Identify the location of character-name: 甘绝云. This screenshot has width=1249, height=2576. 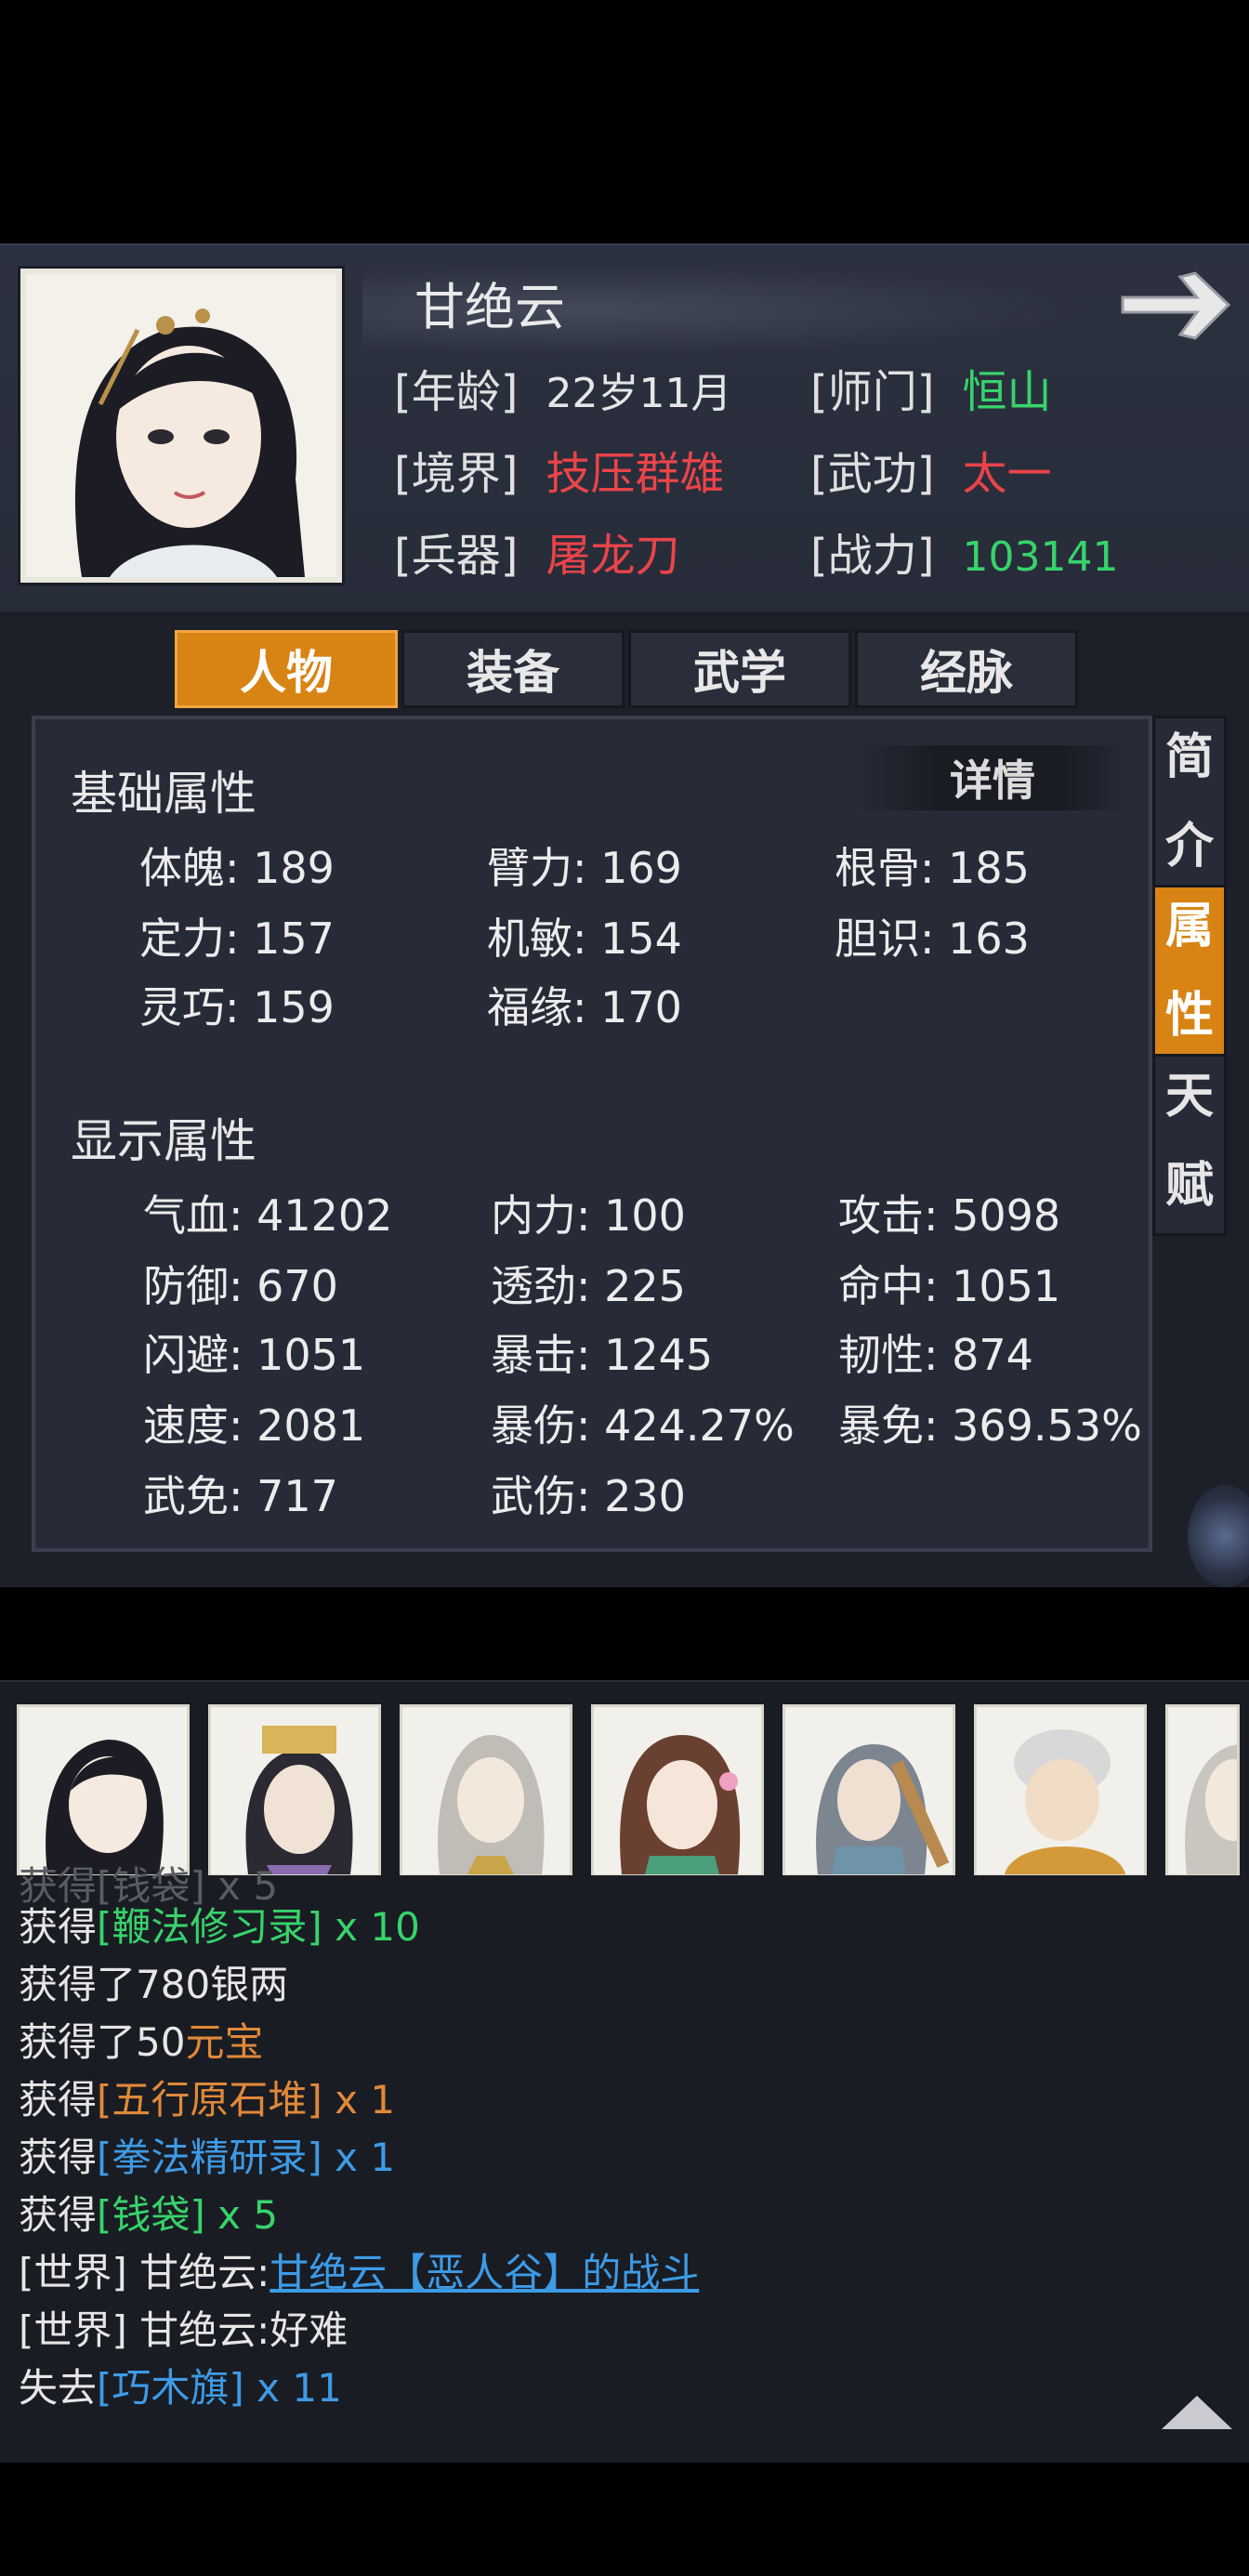
(489, 307).